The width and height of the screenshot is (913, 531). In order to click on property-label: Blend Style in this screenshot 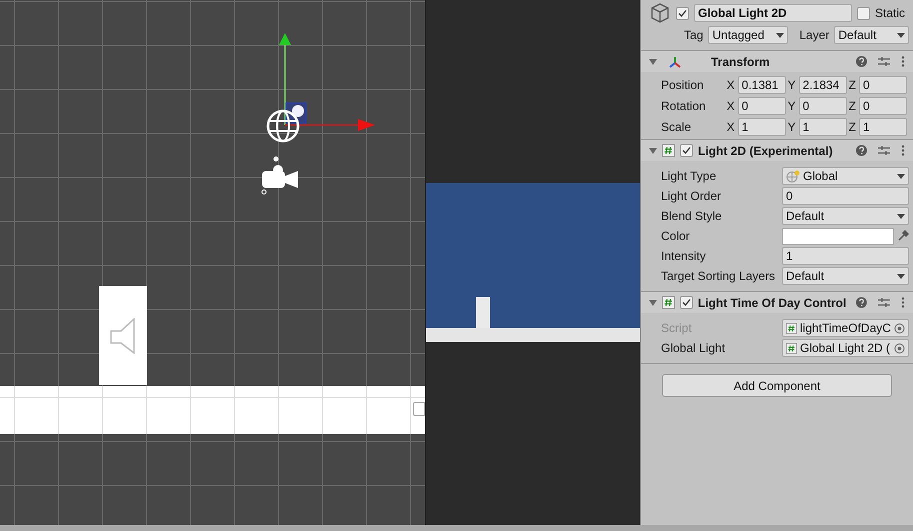, I will do `click(692, 216)`.